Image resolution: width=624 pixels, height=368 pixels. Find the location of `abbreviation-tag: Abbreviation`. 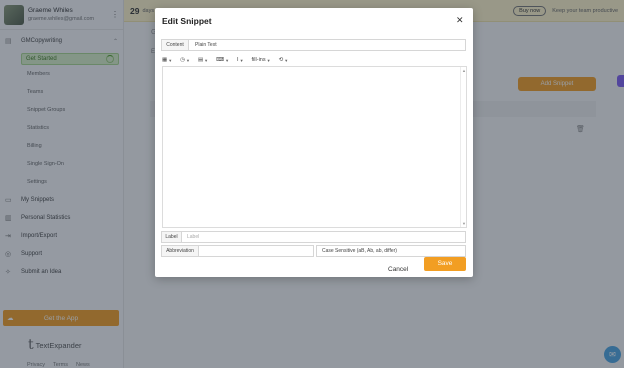

abbreviation-tag: Abbreviation is located at coordinates (180, 251).